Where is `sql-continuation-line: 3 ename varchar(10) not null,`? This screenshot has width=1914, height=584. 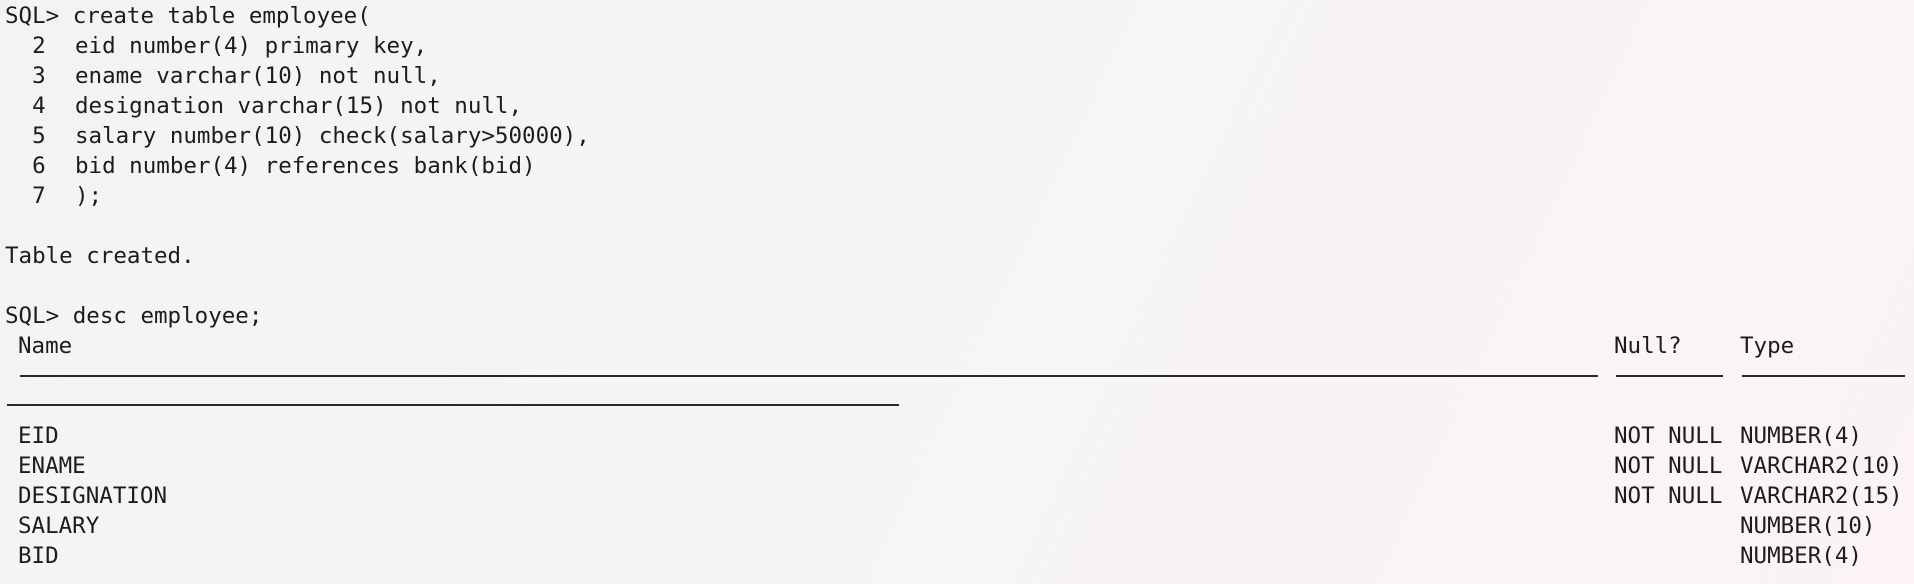 sql-continuation-line: 3 ename varchar(10) not null, is located at coordinates (223, 76).